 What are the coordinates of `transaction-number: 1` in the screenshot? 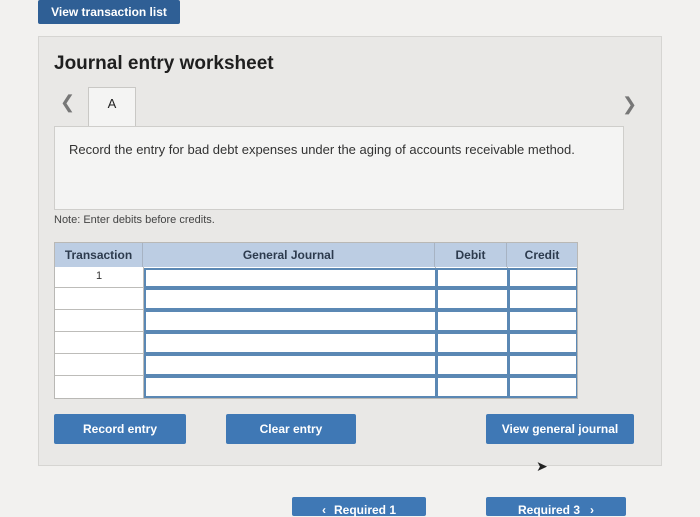 It's located at (99, 276).